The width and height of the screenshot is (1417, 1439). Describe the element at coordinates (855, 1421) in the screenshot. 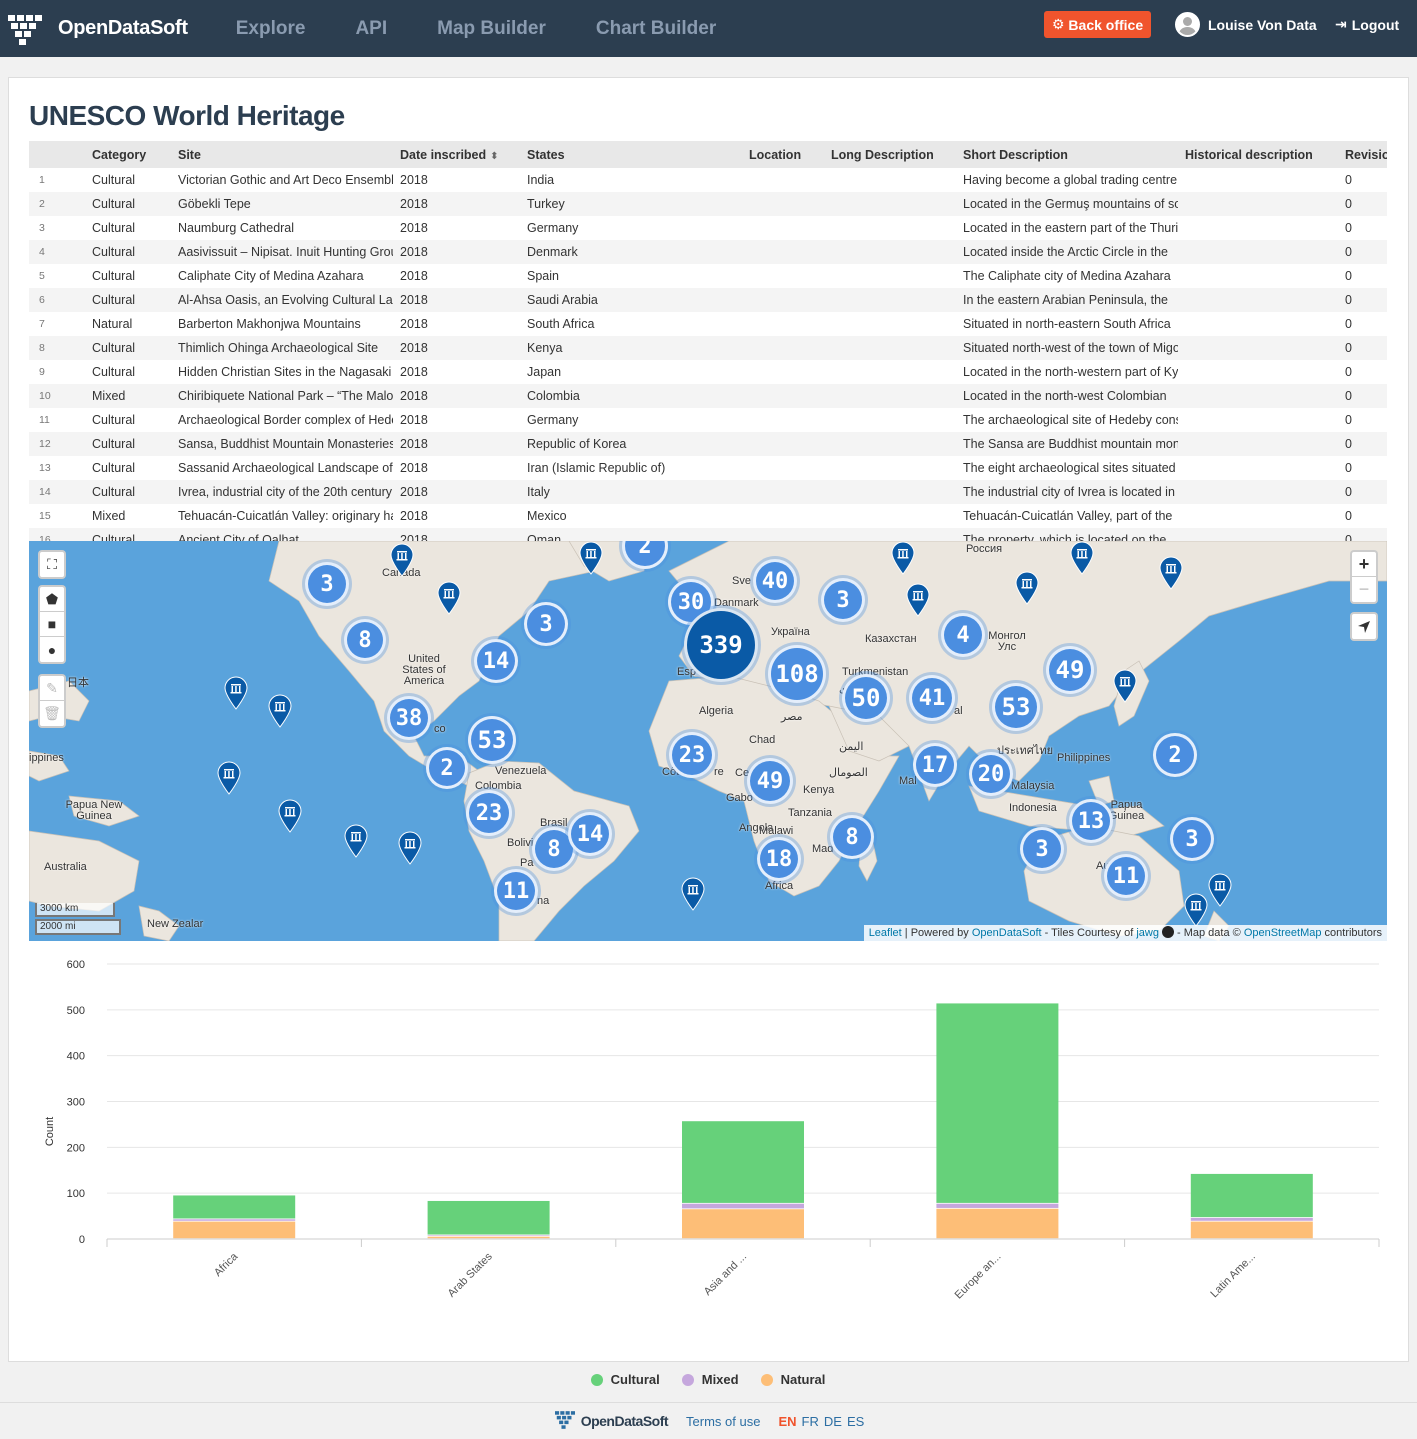

I see `lang-es: ES` at that location.